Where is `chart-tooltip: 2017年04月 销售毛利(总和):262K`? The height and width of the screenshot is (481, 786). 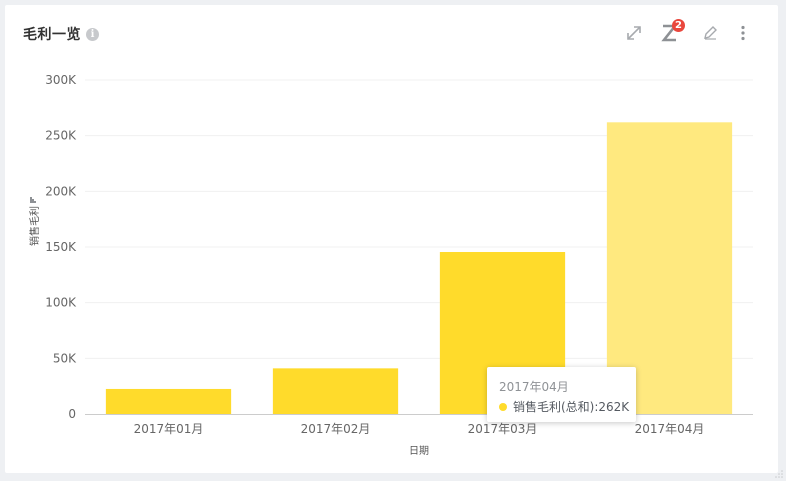
chart-tooltip: 2017年04月 销售毛利(总和):262K is located at coordinates (561, 394).